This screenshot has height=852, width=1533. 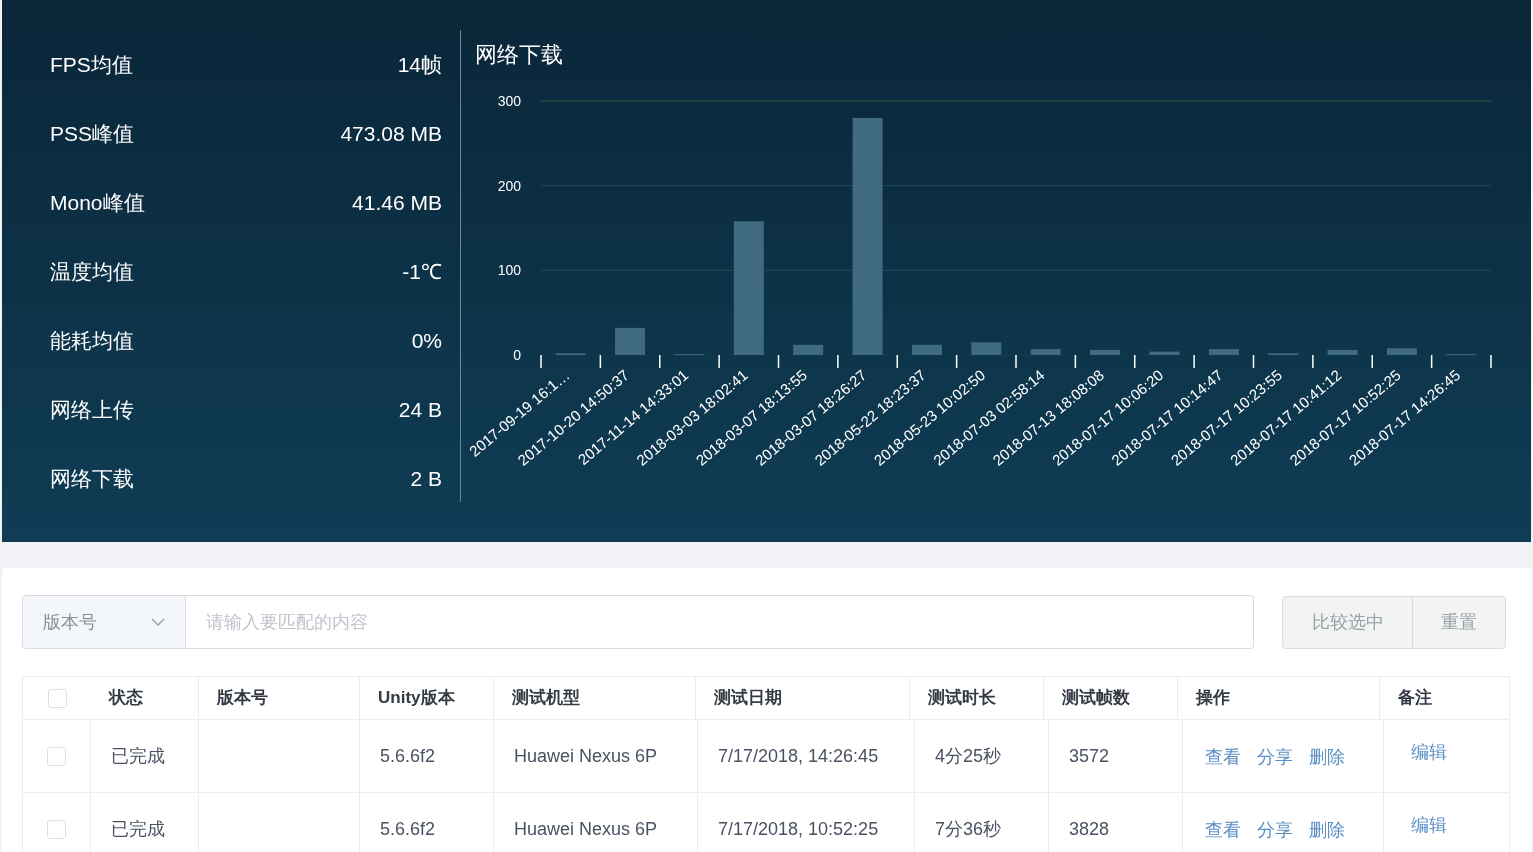 What do you see at coordinates (158, 622) in the screenshot?
I see `chevron-down-icon` at bounding box center [158, 622].